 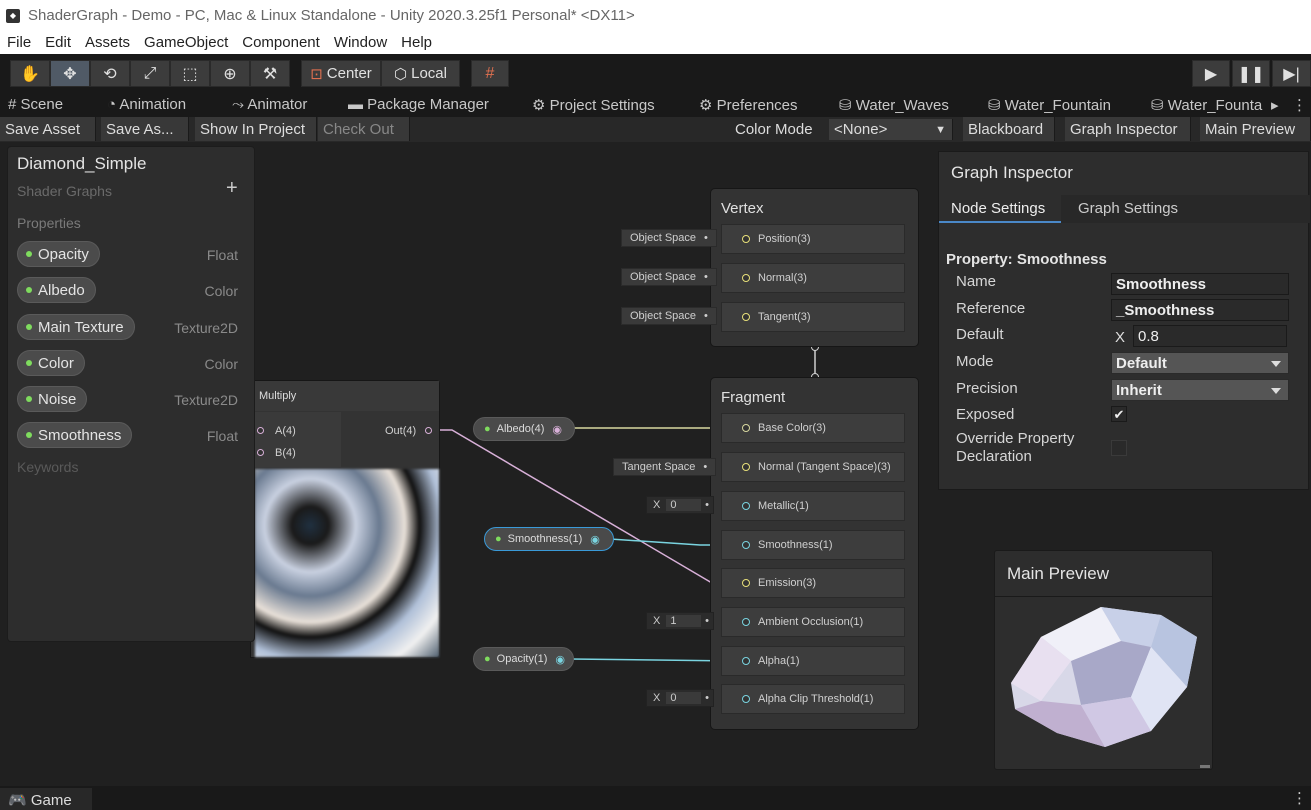 What do you see at coordinates (991, 308) in the screenshot?
I see `reference-label: Reference` at bounding box center [991, 308].